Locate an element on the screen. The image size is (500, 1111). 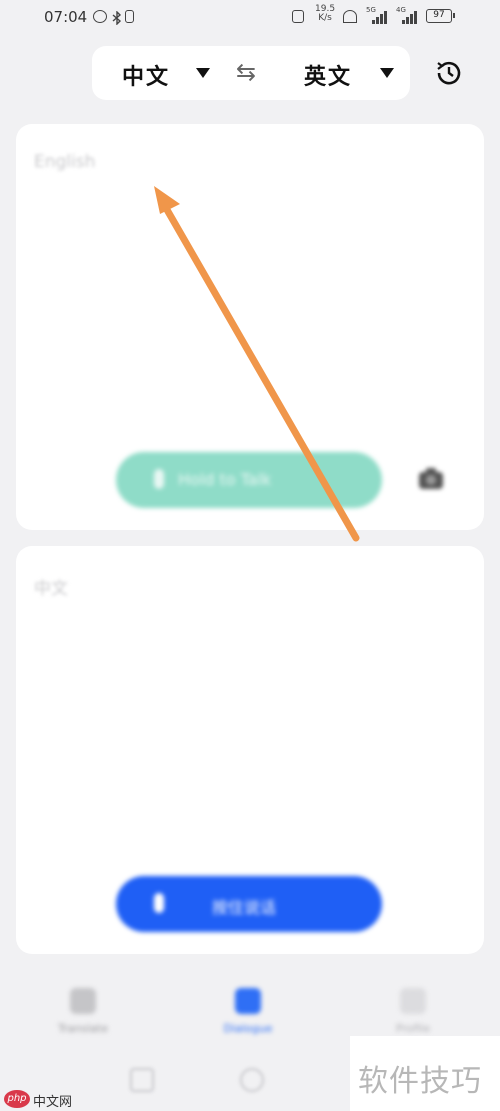
watermark-panel: 软件技巧 is located at coordinates (425, 1073).